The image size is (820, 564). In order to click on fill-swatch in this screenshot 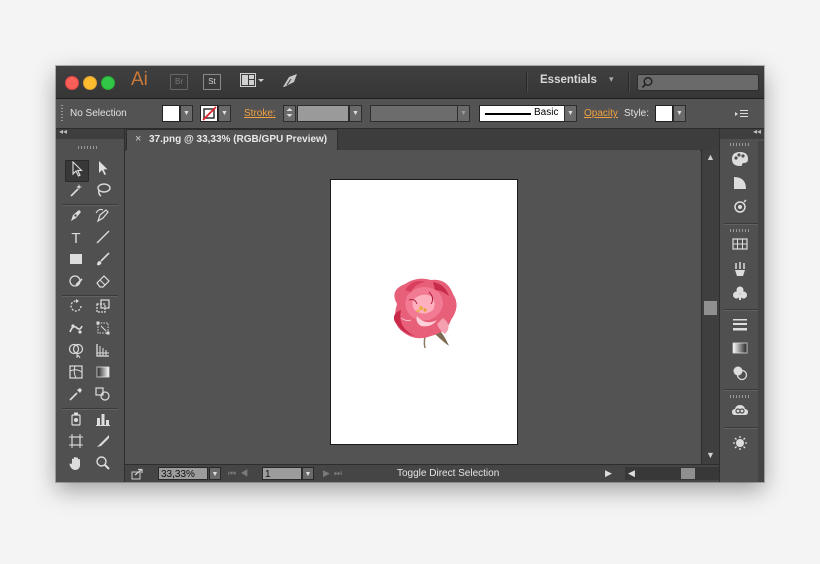, I will do `click(171, 113)`.